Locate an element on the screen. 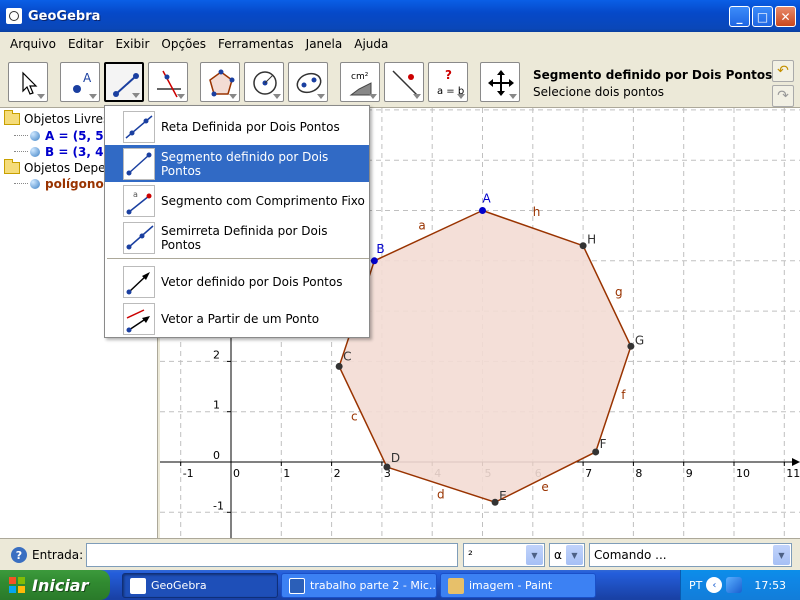 The image size is (800, 600). menu-item-vector-from-point: Vetor a Partir de um Ponto is located at coordinates (237, 318).